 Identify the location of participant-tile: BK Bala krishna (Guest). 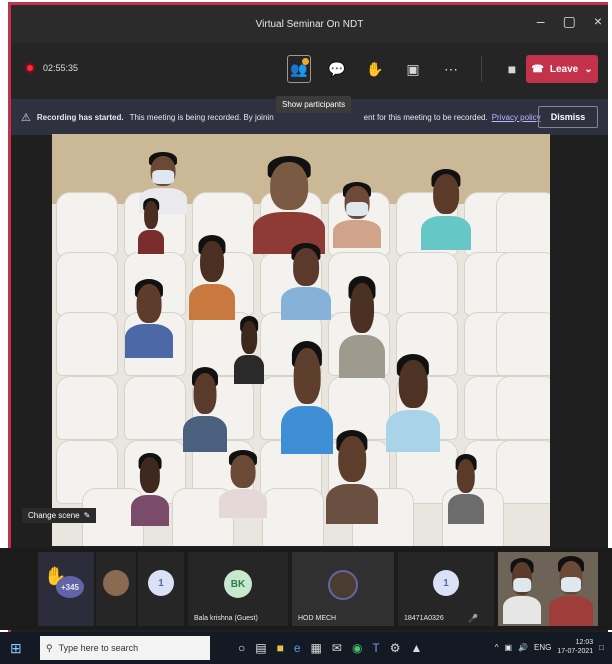
(238, 589).